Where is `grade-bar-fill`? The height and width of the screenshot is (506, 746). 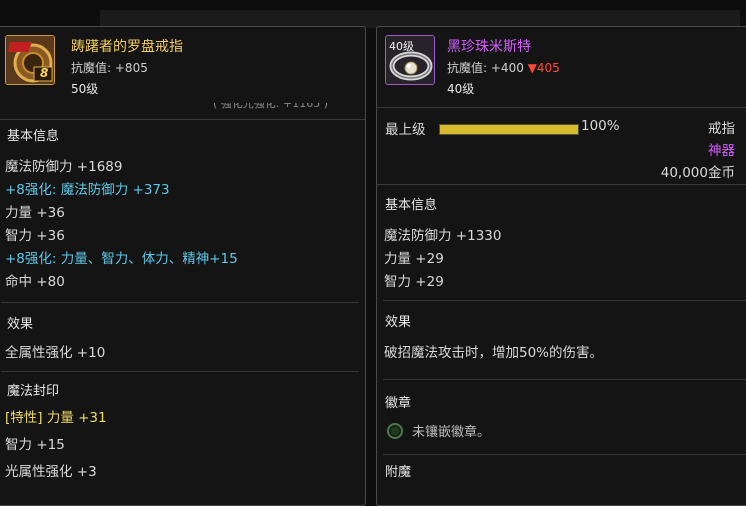 grade-bar-fill is located at coordinates (509, 129).